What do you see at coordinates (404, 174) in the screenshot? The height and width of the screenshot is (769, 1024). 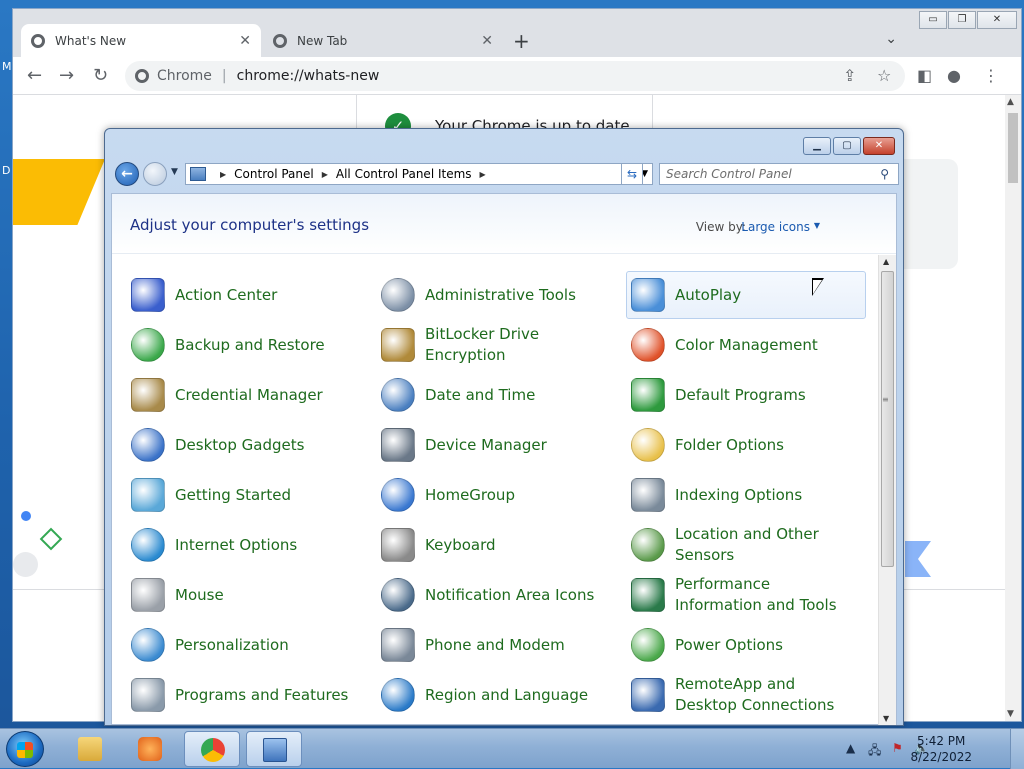 I see `breadcrumb-all-items: All Control Panel Items` at bounding box center [404, 174].